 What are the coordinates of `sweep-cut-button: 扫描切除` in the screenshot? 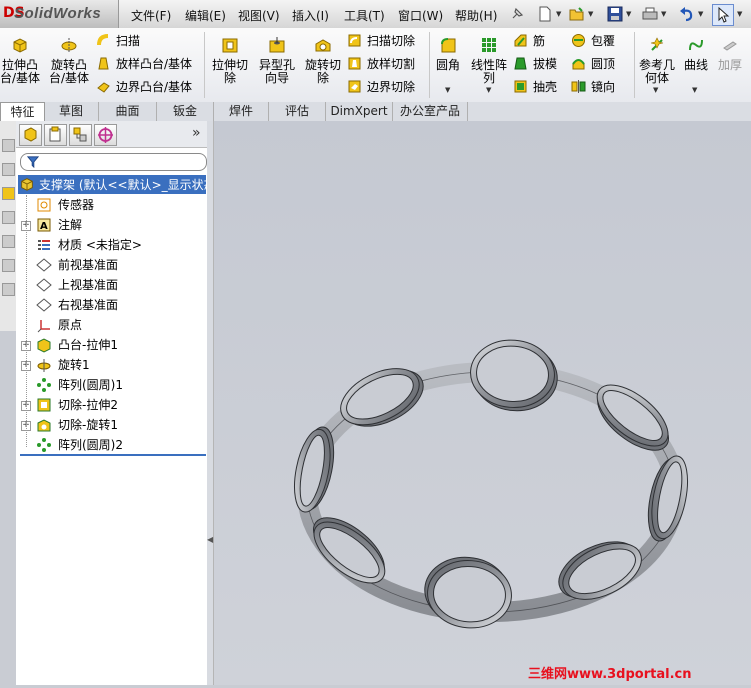 It's located at (381, 41).